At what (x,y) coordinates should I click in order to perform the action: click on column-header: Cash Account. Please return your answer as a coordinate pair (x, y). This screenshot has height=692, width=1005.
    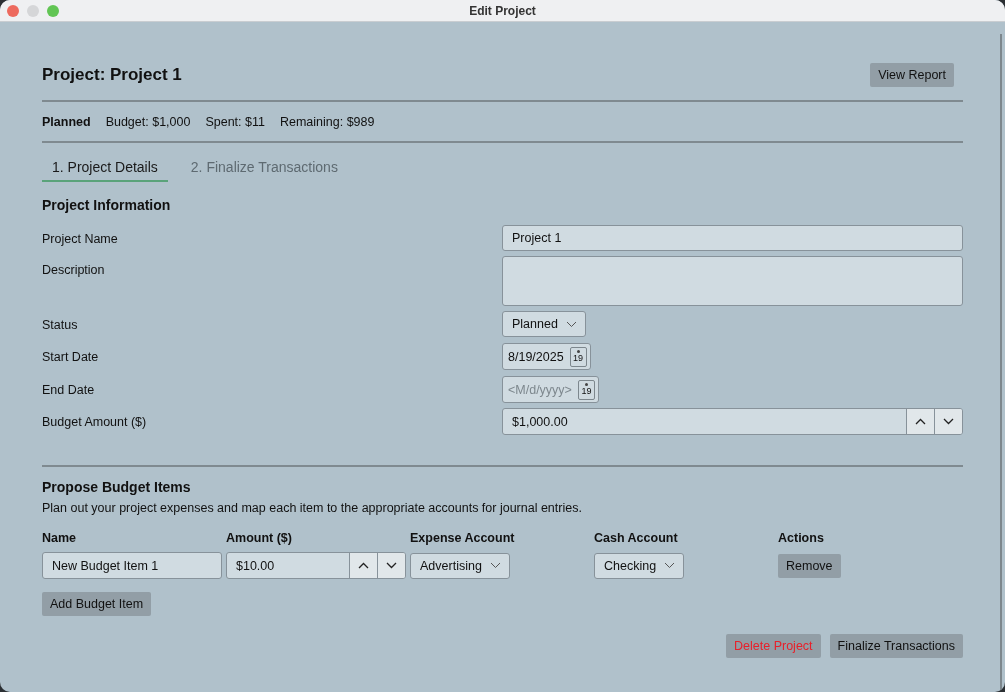
    Looking at the image, I should click on (636, 538).